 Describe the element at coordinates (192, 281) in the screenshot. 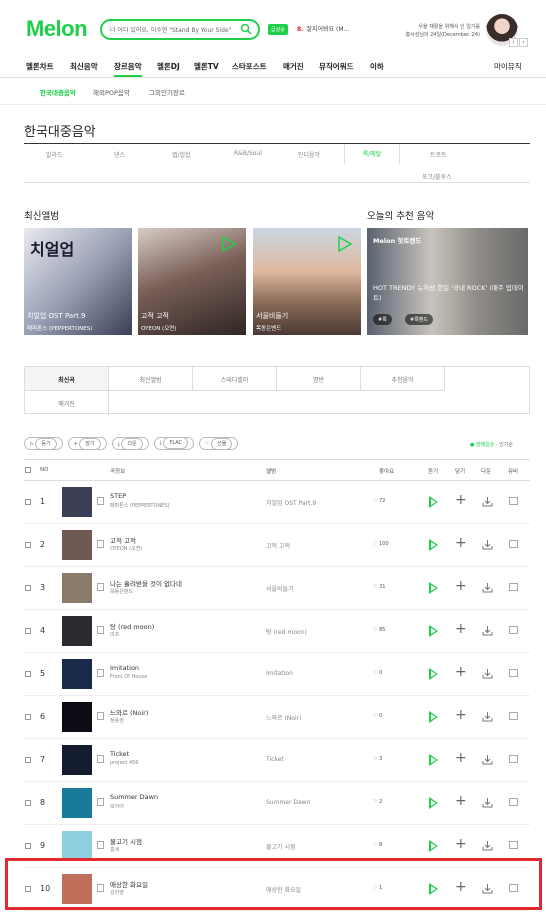

I see `album-card: 고적 고적 OYEON (오연)` at that location.